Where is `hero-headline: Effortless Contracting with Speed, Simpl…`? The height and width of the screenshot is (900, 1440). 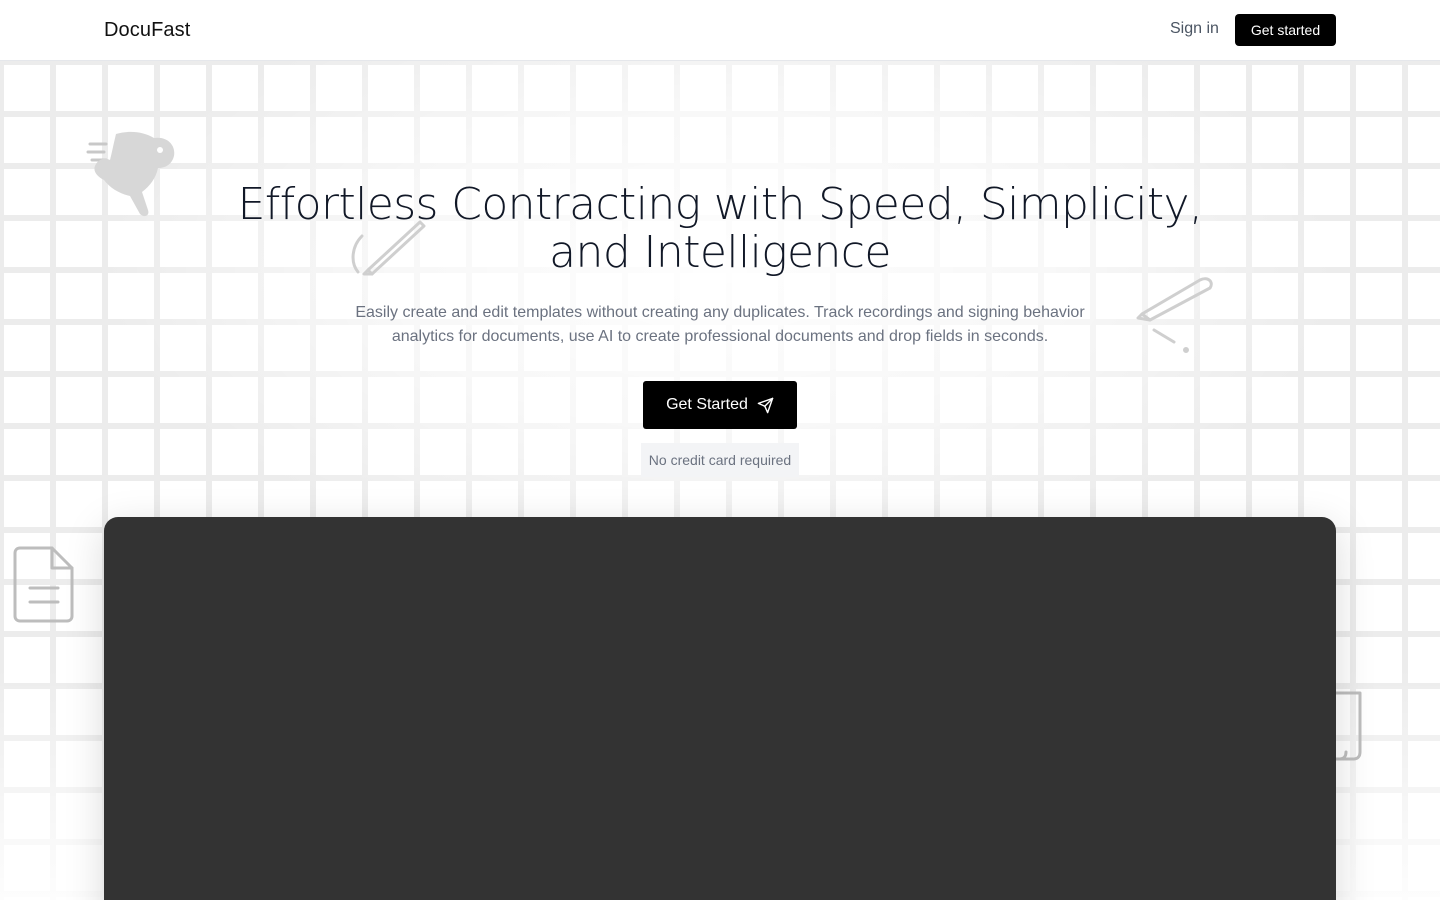
hero-headline: Effortless Contracting with Speed, Simpl… is located at coordinates (720, 228).